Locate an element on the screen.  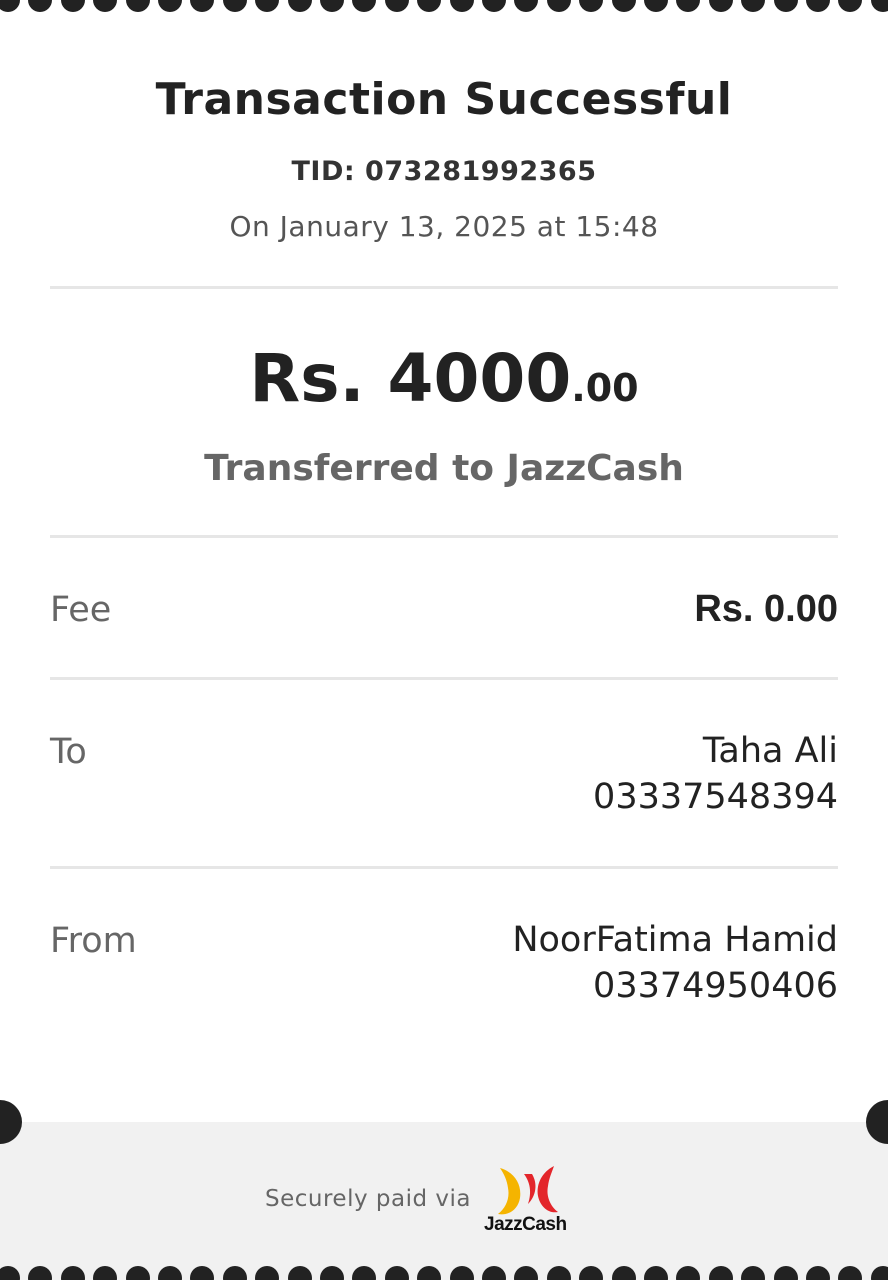
footer-text: Securely paid via is located at coordinates (368, 1199).